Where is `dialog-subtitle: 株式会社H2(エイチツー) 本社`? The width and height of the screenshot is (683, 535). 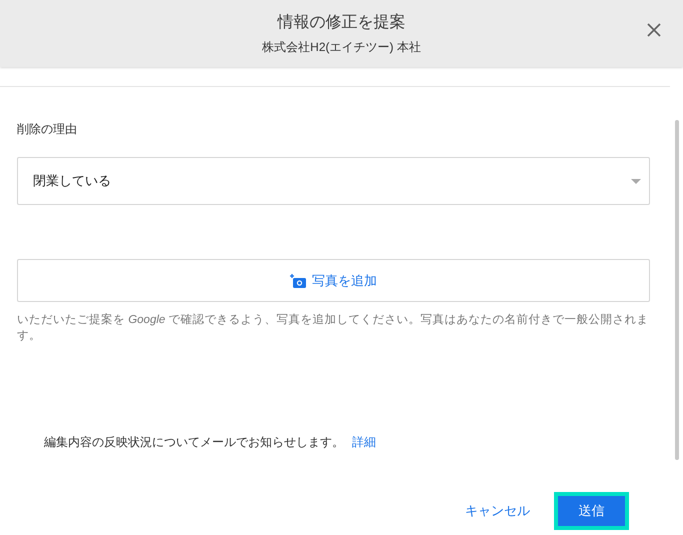
dialog-subtitle: 株式会社H2(エイチツー) 本社 is located at coordinates (341, 47).